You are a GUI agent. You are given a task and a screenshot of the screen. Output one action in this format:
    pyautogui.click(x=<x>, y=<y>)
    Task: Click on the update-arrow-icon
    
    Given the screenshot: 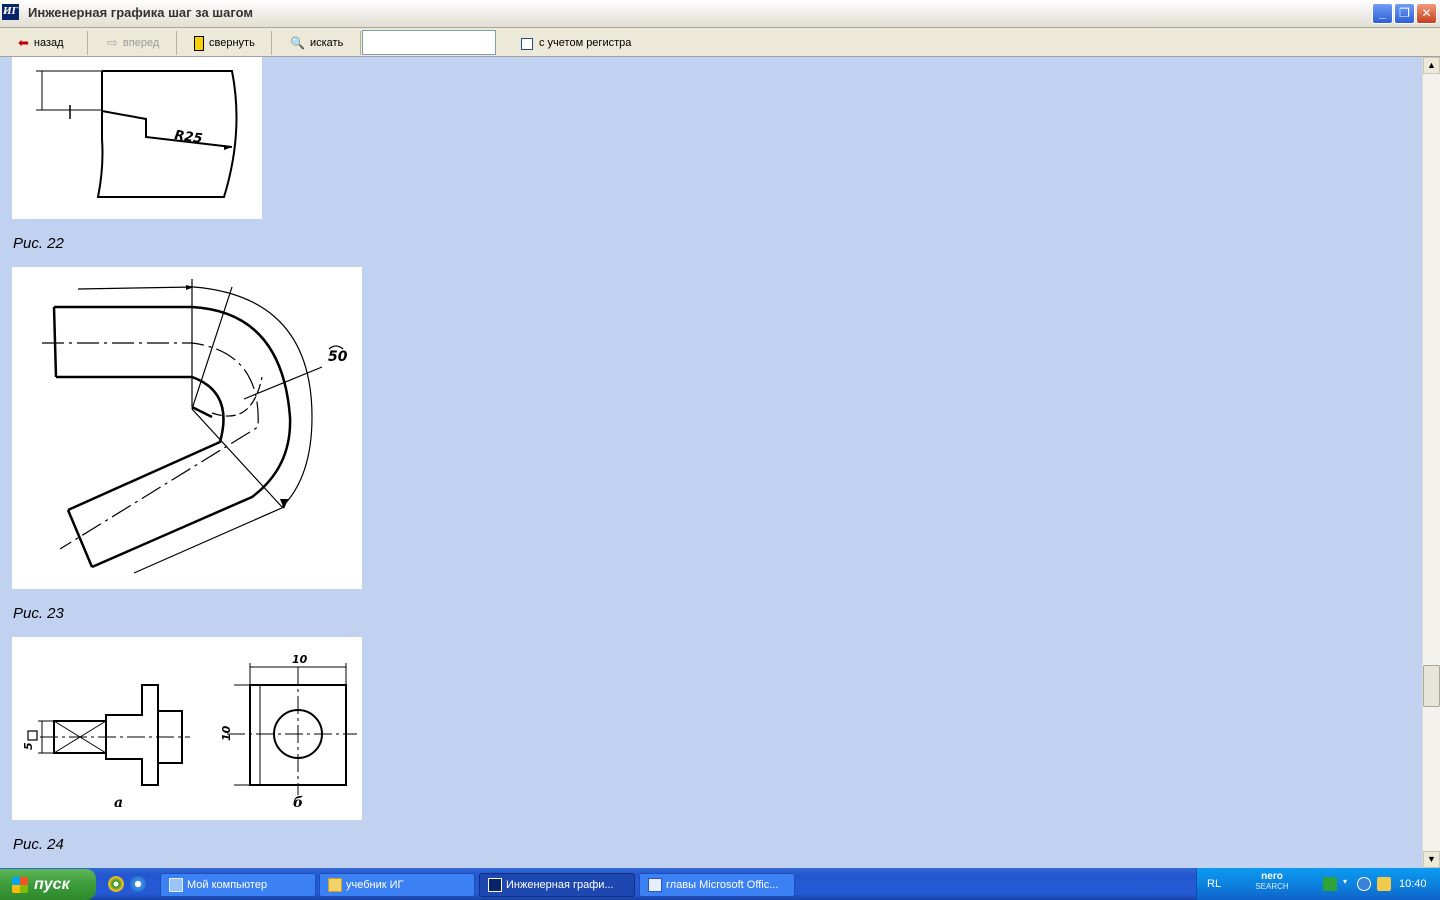 What is the action you would take?
    pyautogui.click(x=1330, y=884)
    